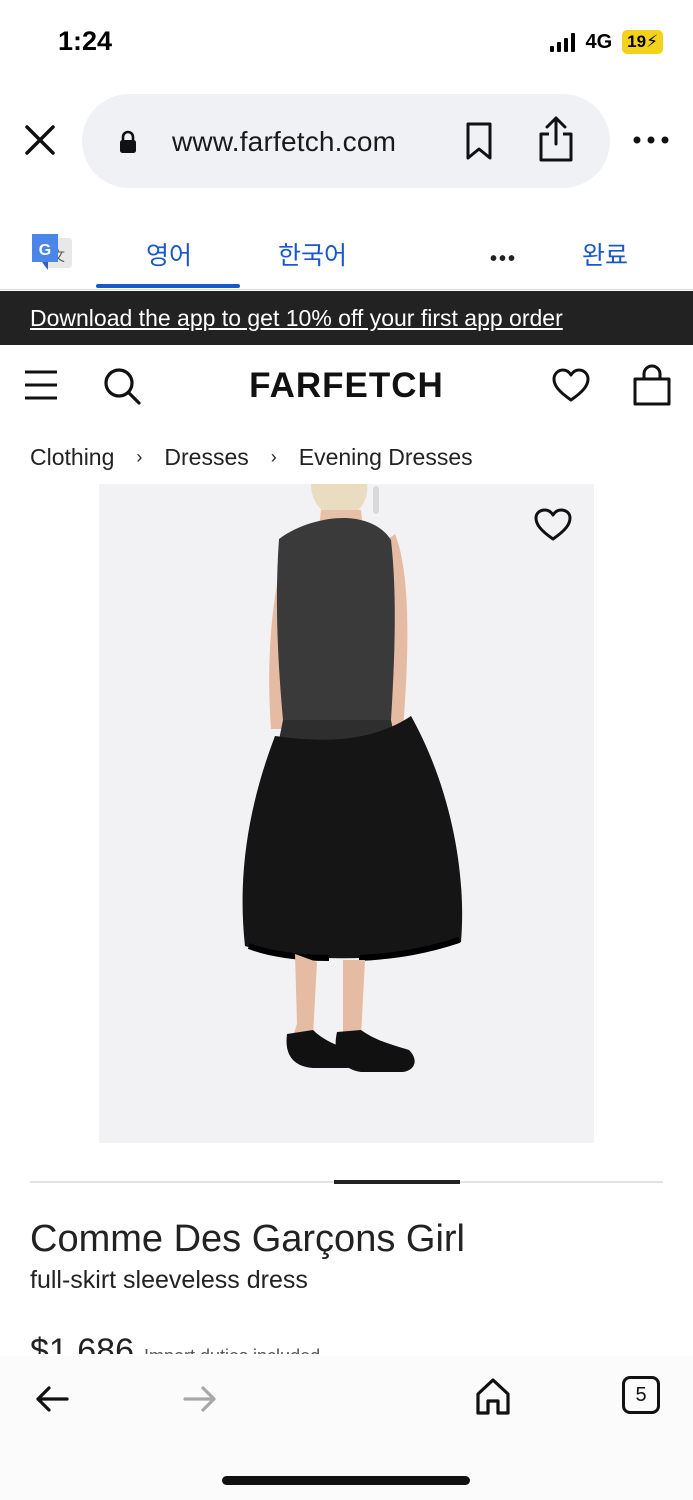 The image size is (693, 1500). Describe the element at coordinates (45, 250) in the screenshot. I see `svg-text: G` at that location.